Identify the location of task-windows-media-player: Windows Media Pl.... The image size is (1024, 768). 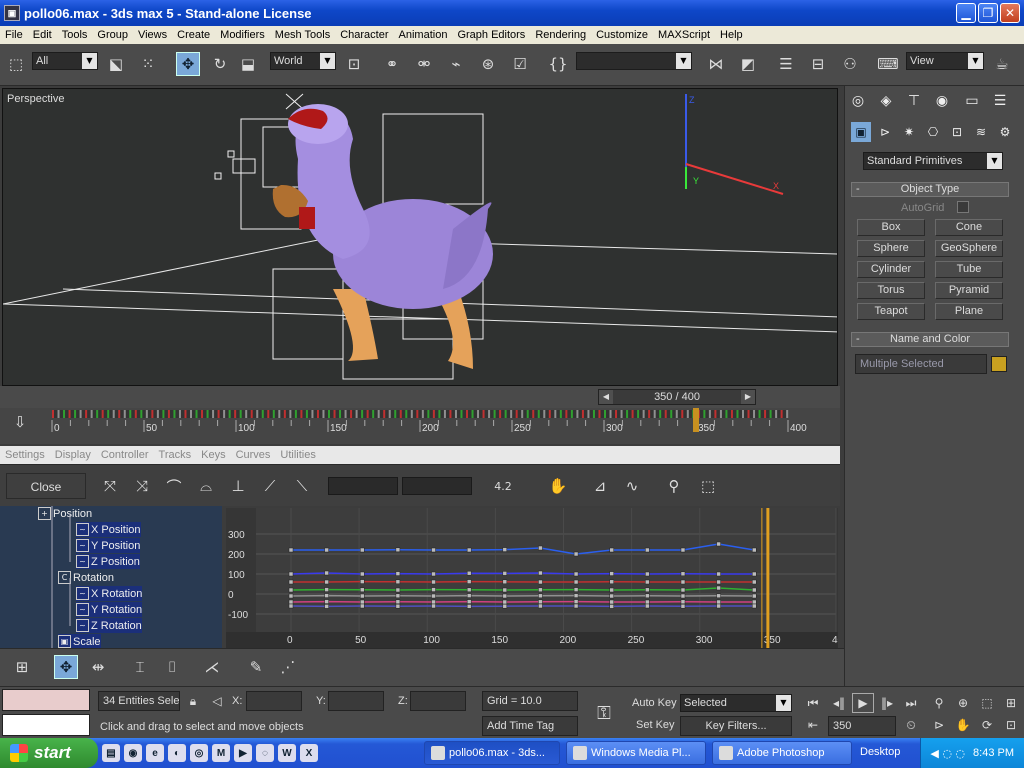
(636, 753).